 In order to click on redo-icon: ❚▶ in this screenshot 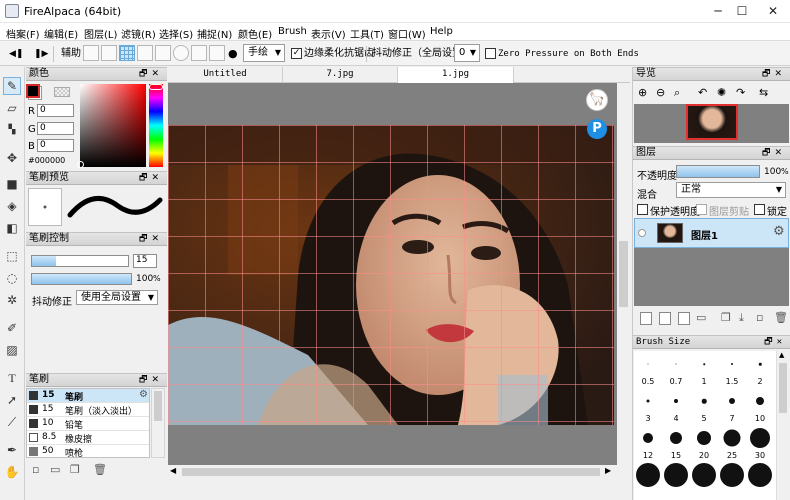, I will do `click(41, 54)`.